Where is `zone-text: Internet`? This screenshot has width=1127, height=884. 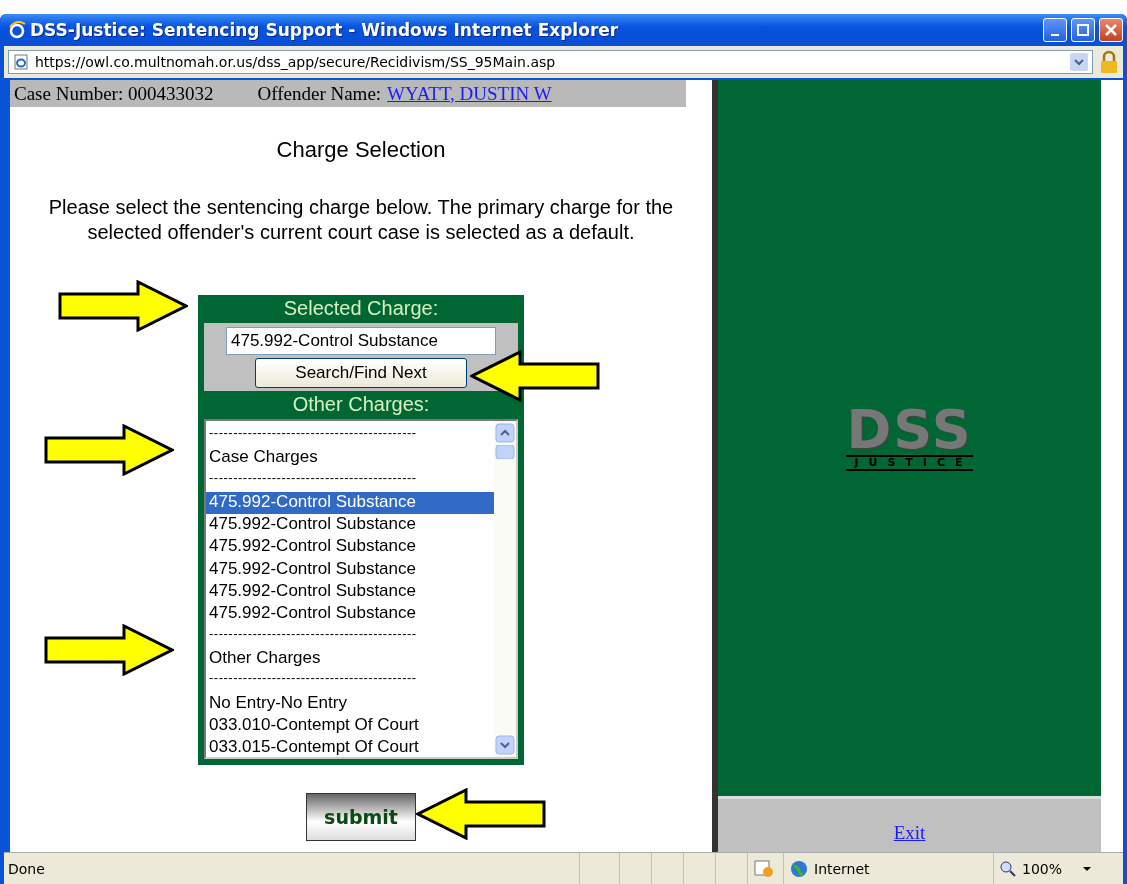
zone-text: Internet is located at coordinates (842, 868).